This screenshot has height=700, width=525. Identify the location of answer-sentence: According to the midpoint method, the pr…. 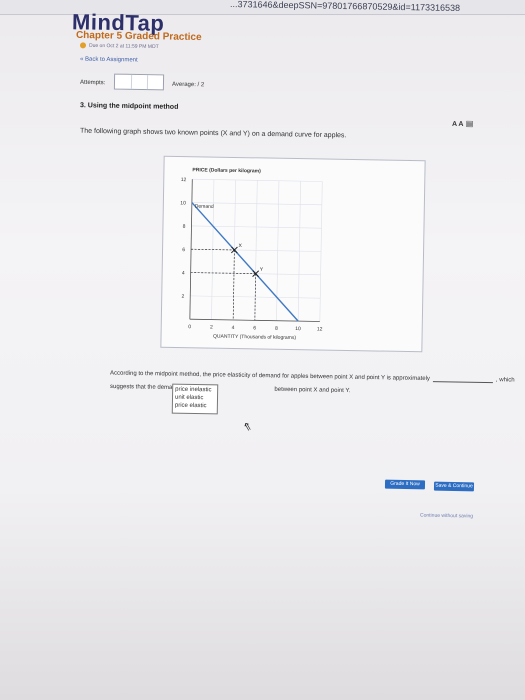
(312, 376).